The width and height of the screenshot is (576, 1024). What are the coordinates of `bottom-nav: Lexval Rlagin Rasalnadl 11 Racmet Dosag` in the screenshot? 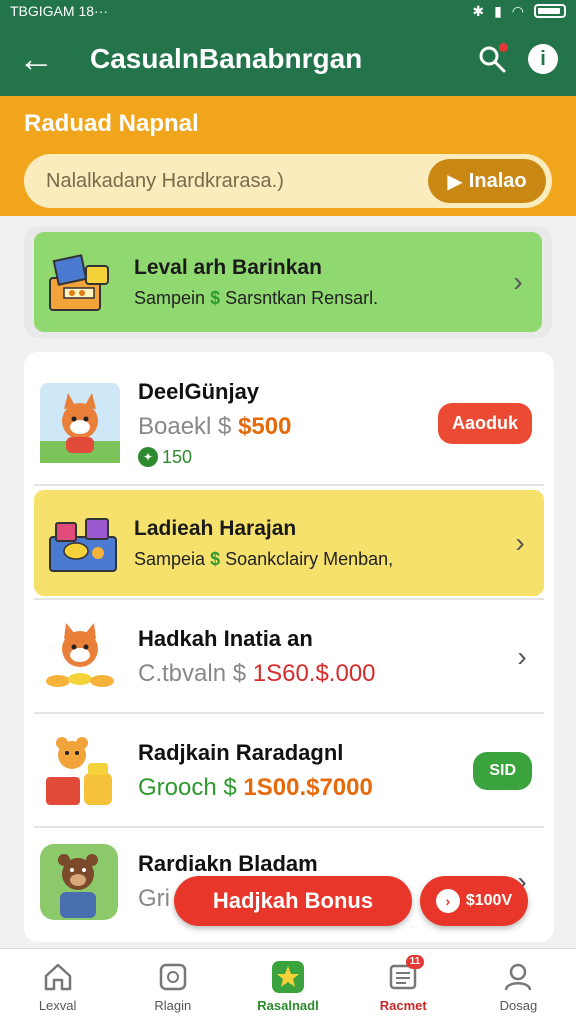 It's located at (288, 986).